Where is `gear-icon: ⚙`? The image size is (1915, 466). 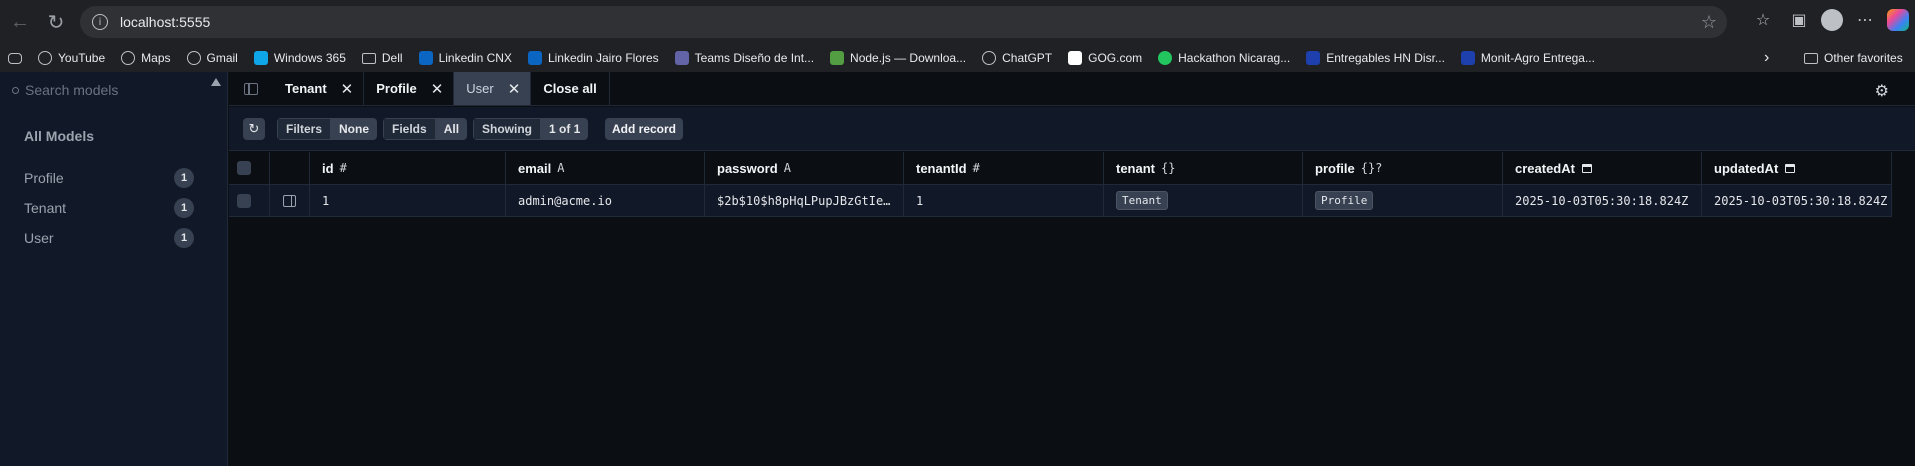
gear-icon: ⚙ is located at coordinates (1882, 90).